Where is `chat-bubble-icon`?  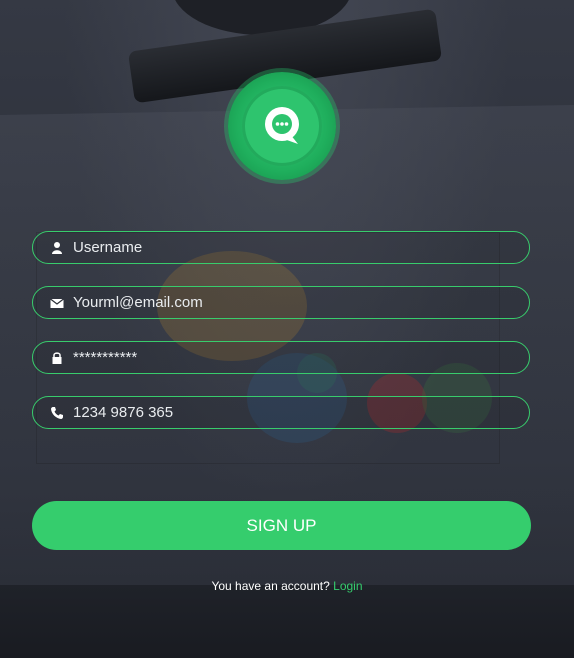
chat-bubble-icon is located at coordinates (282, 125).